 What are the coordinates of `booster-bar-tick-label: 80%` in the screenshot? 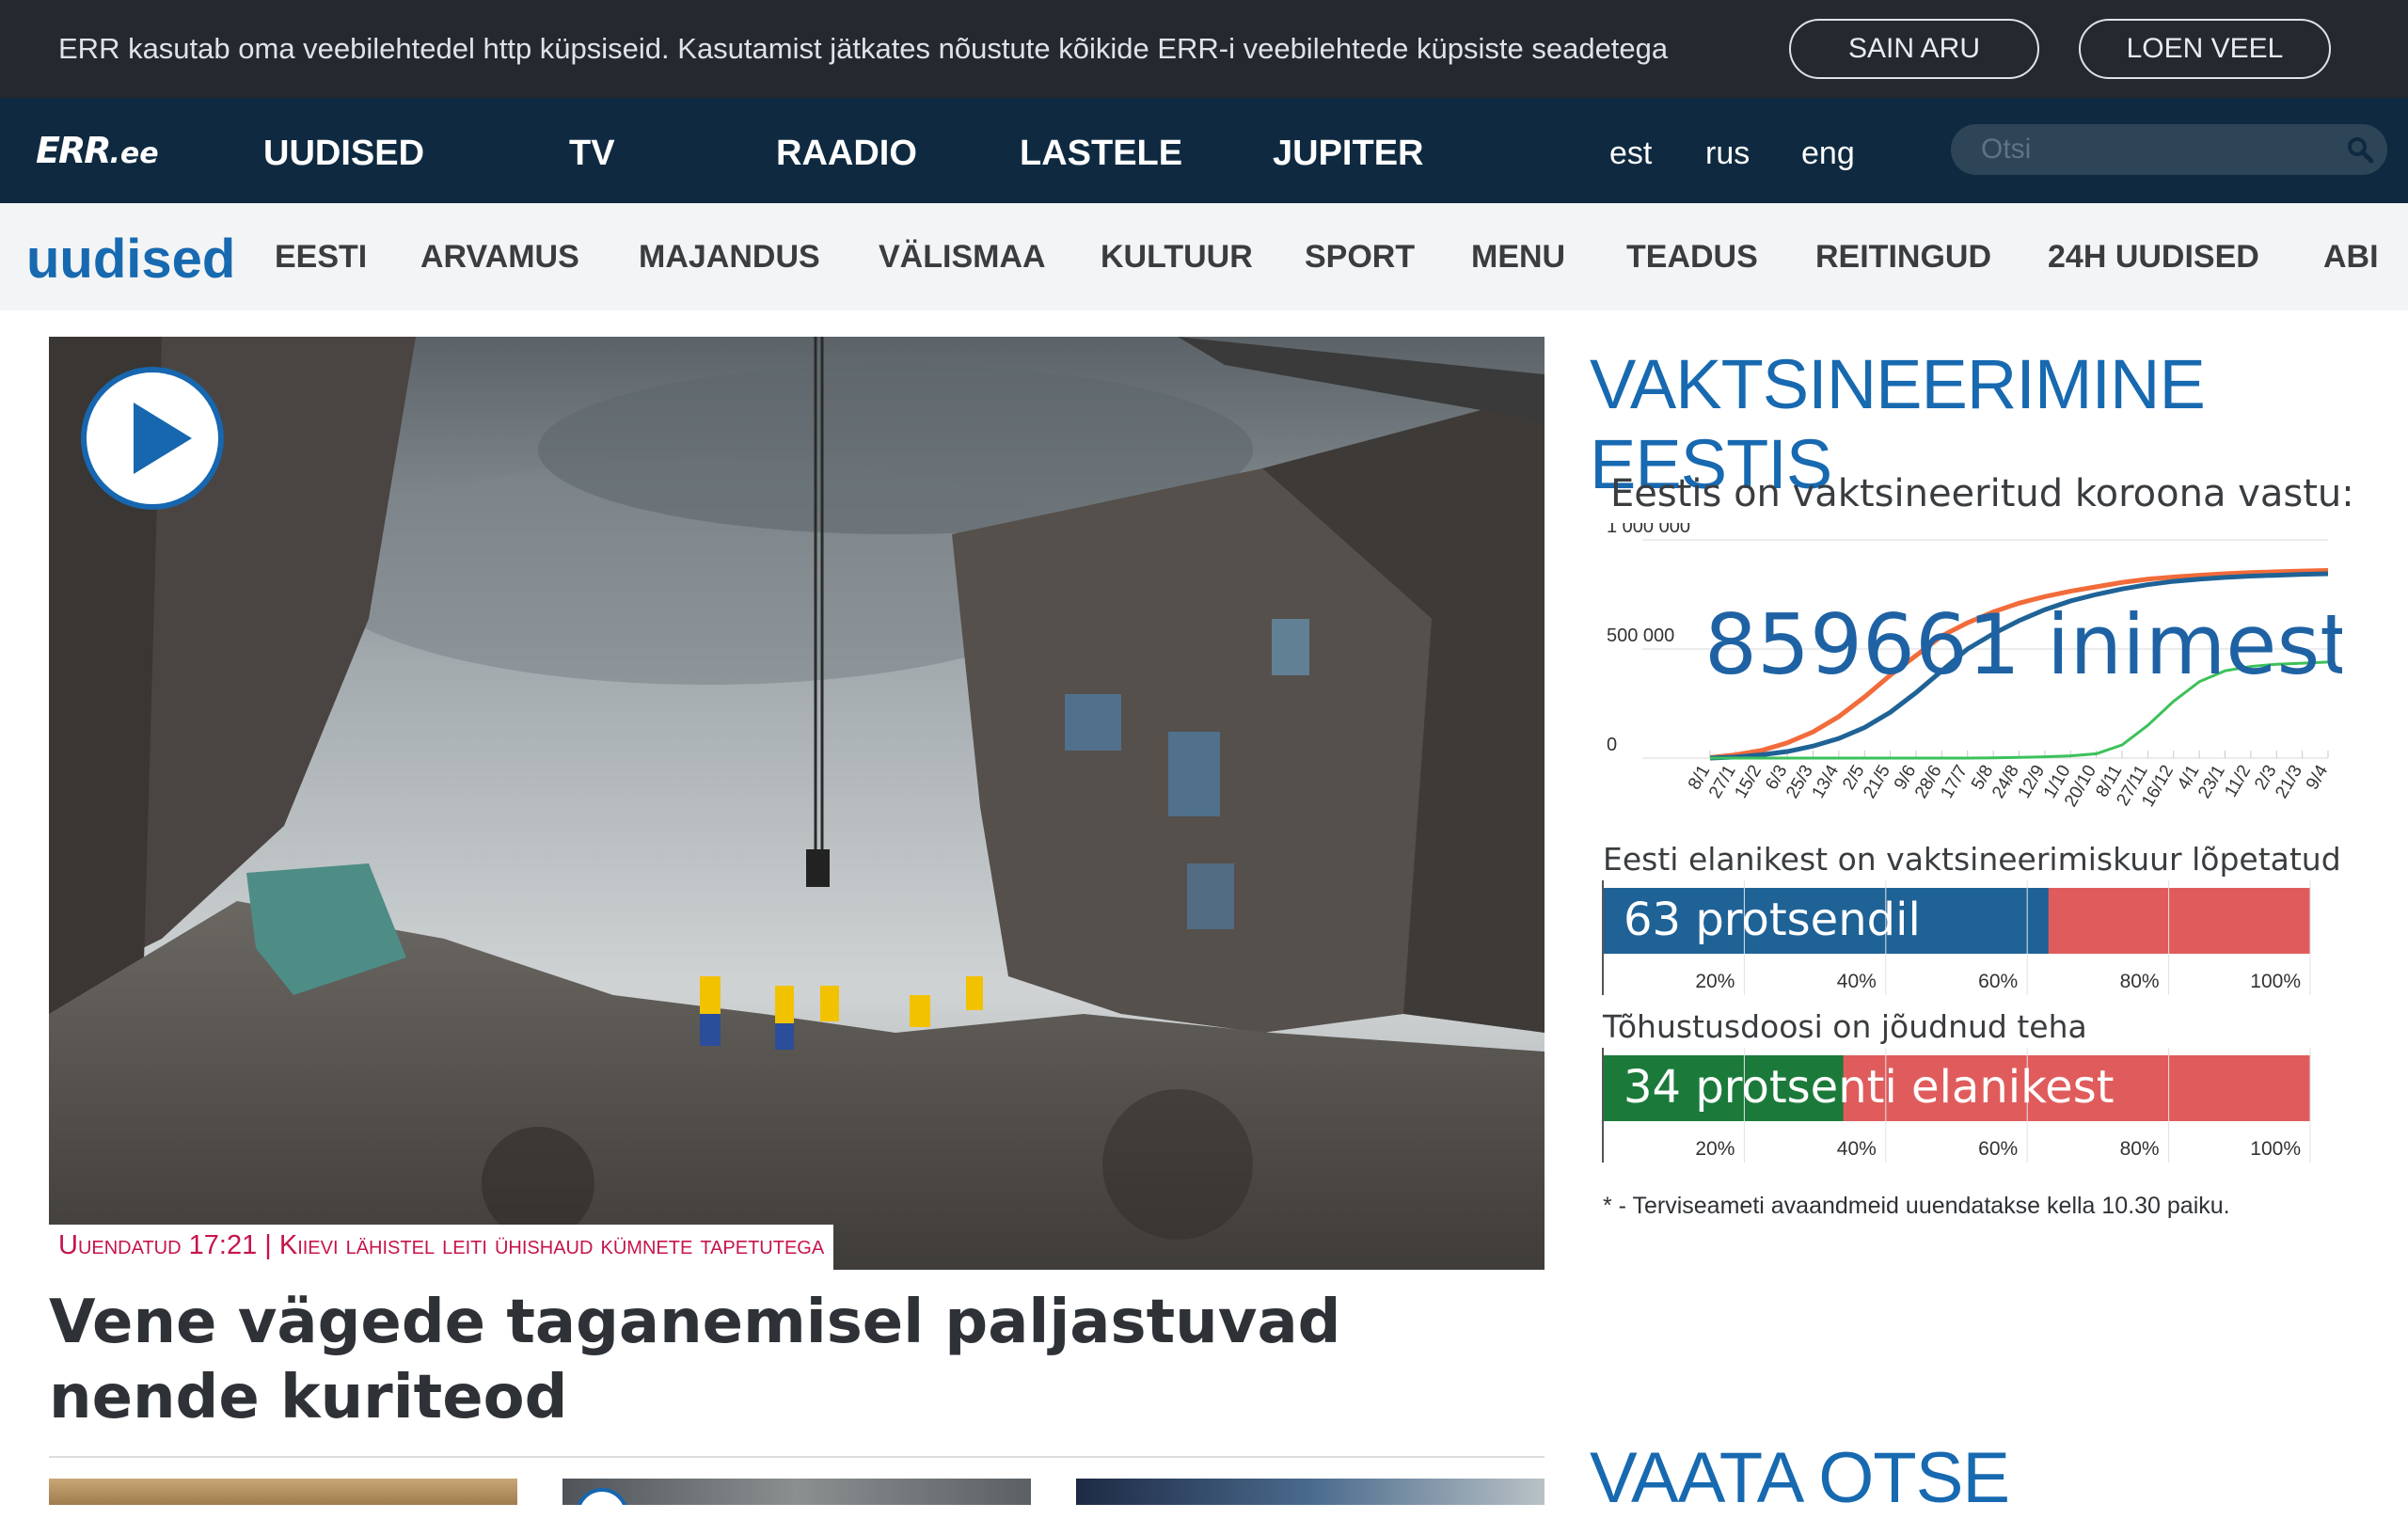 It's located at (2140, 1149).